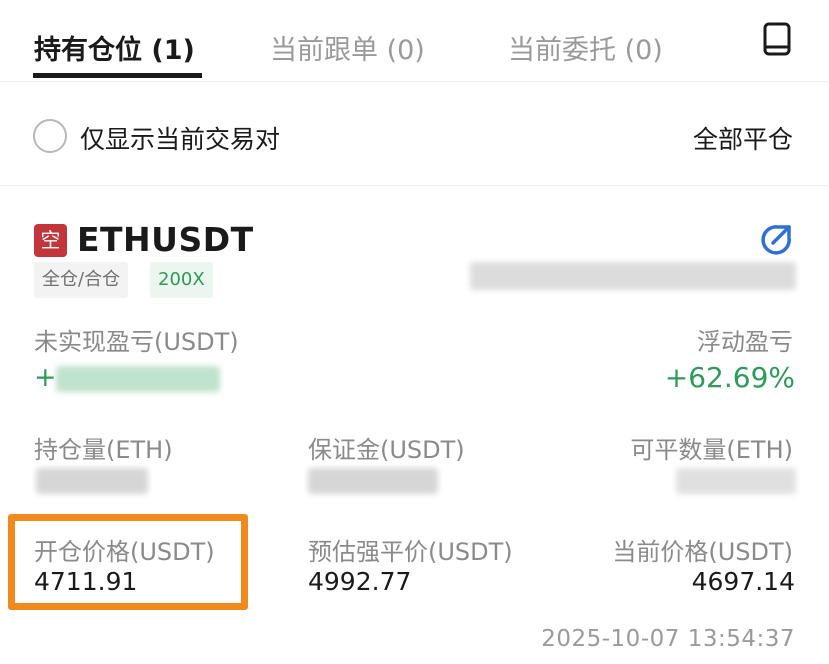 The height and width of the screenshot is (664, 829). What do you see at coordinates (180, 138) in the screenshot?
I see `only-current-pair-label: 仅显示当前交易对` at bounding box center [180, 138].